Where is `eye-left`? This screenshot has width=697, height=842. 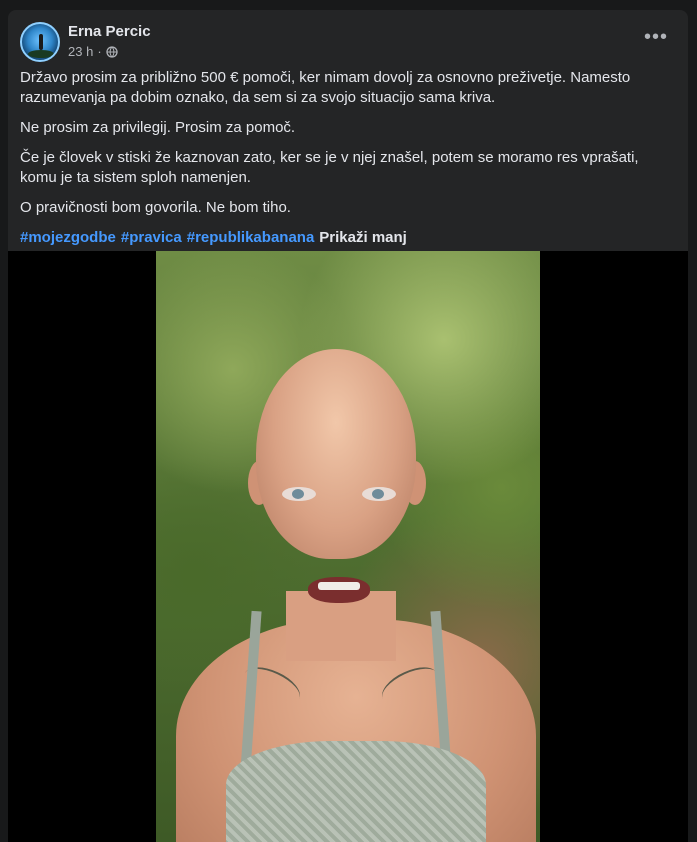
eye-left is located at coordinates (299, 494).